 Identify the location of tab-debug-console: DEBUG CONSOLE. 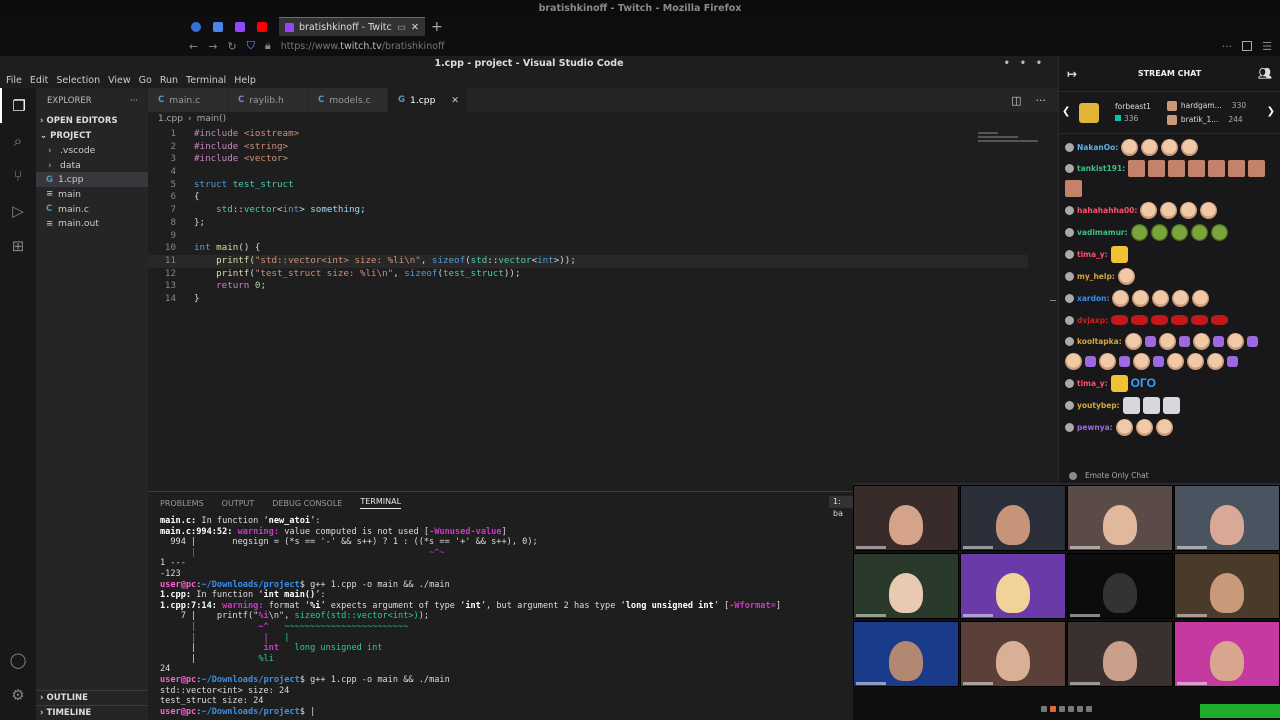
(307, 503).